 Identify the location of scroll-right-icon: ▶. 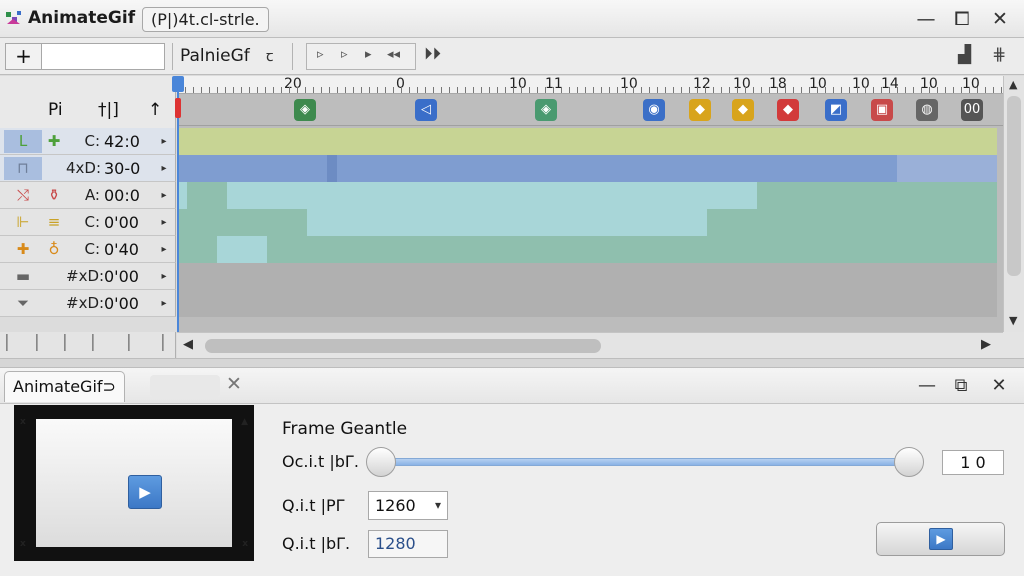
(986, 344).